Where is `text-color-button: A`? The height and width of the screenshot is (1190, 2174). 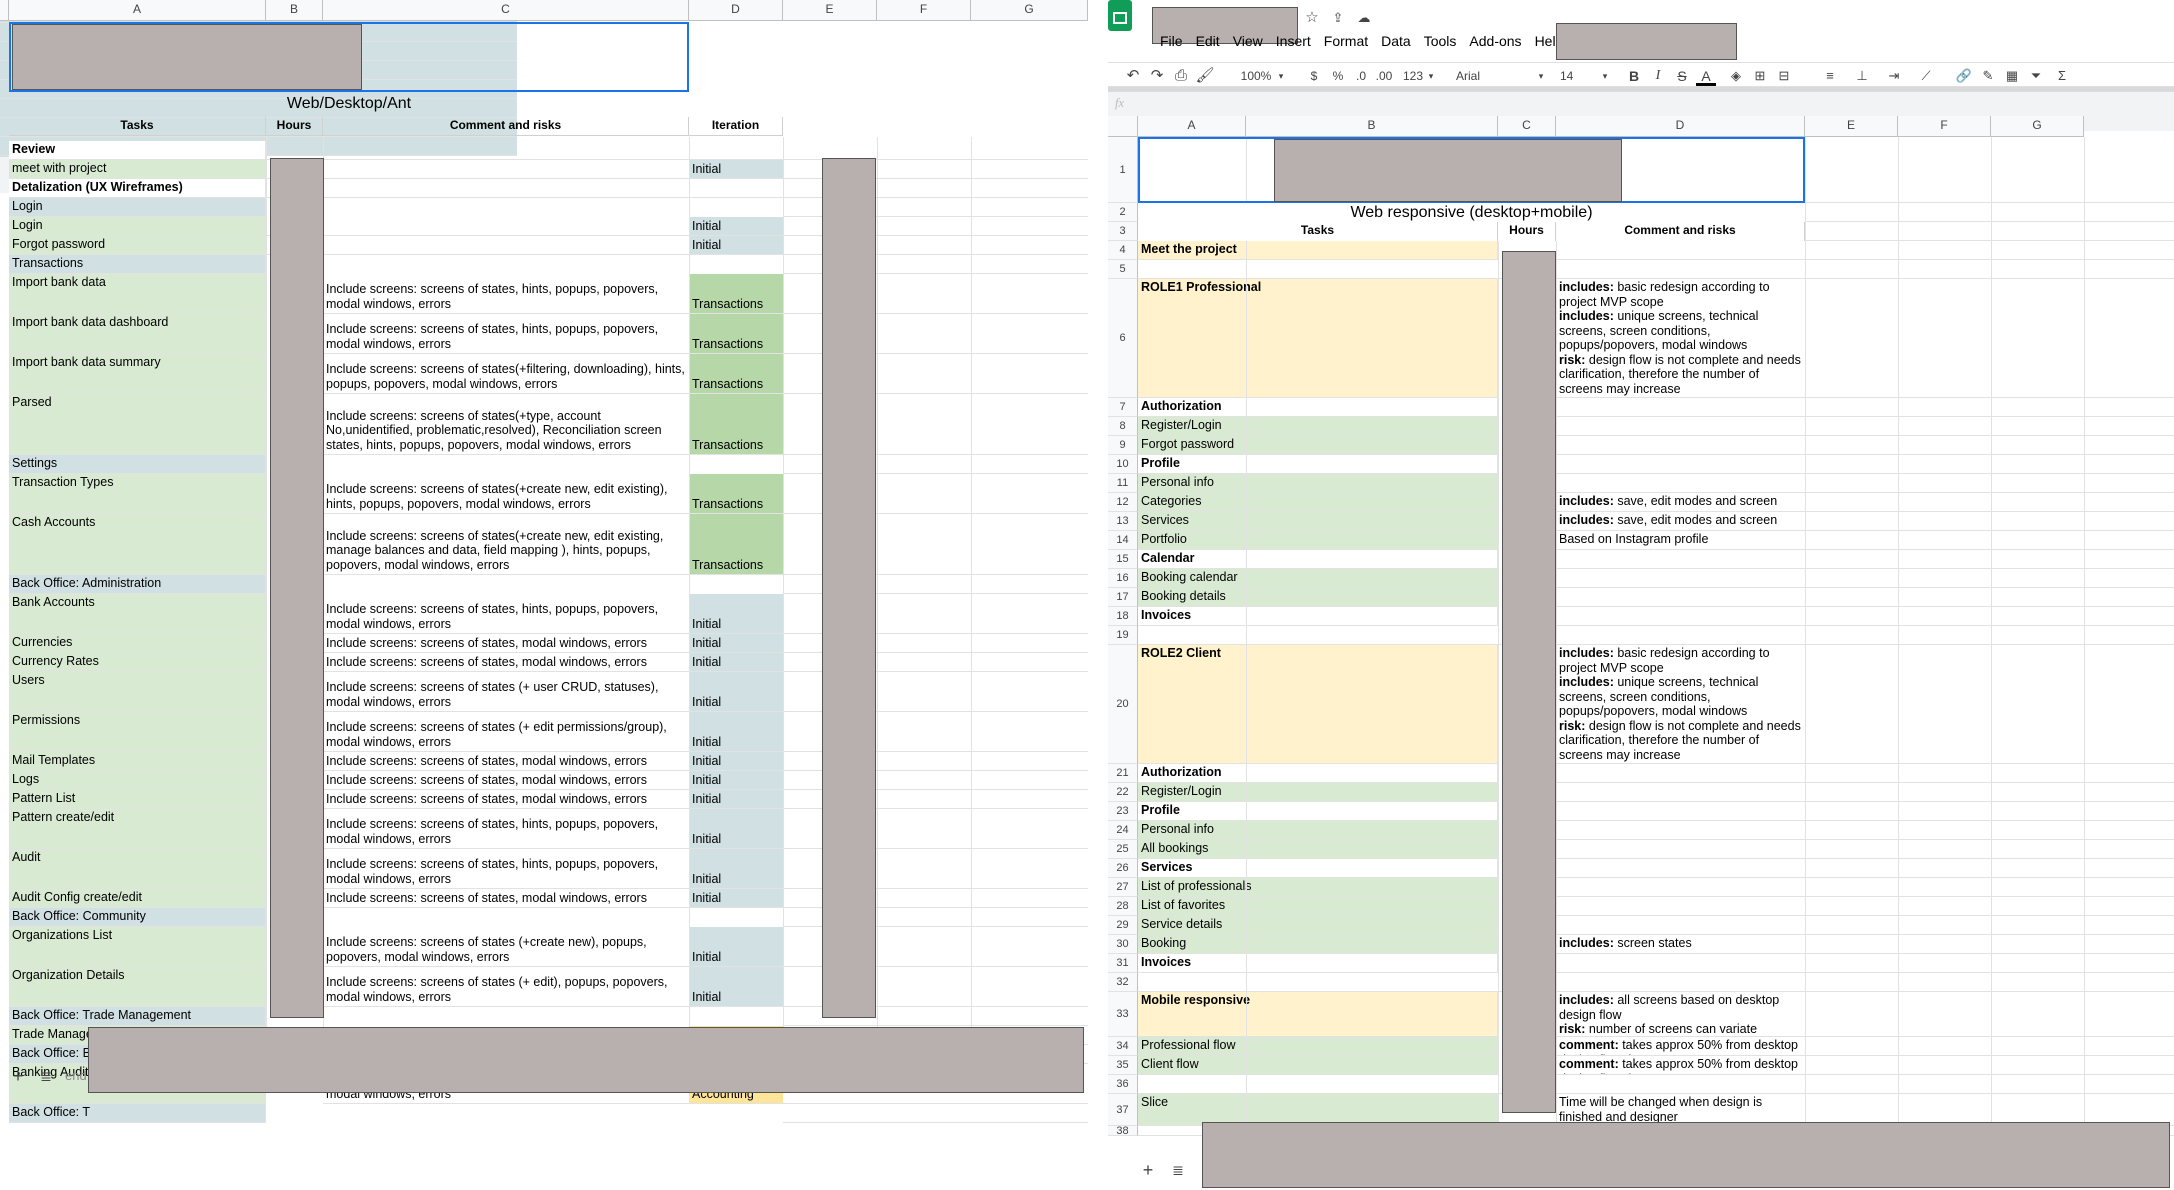
text-color-button: A is located at coordinates (1706, 76).